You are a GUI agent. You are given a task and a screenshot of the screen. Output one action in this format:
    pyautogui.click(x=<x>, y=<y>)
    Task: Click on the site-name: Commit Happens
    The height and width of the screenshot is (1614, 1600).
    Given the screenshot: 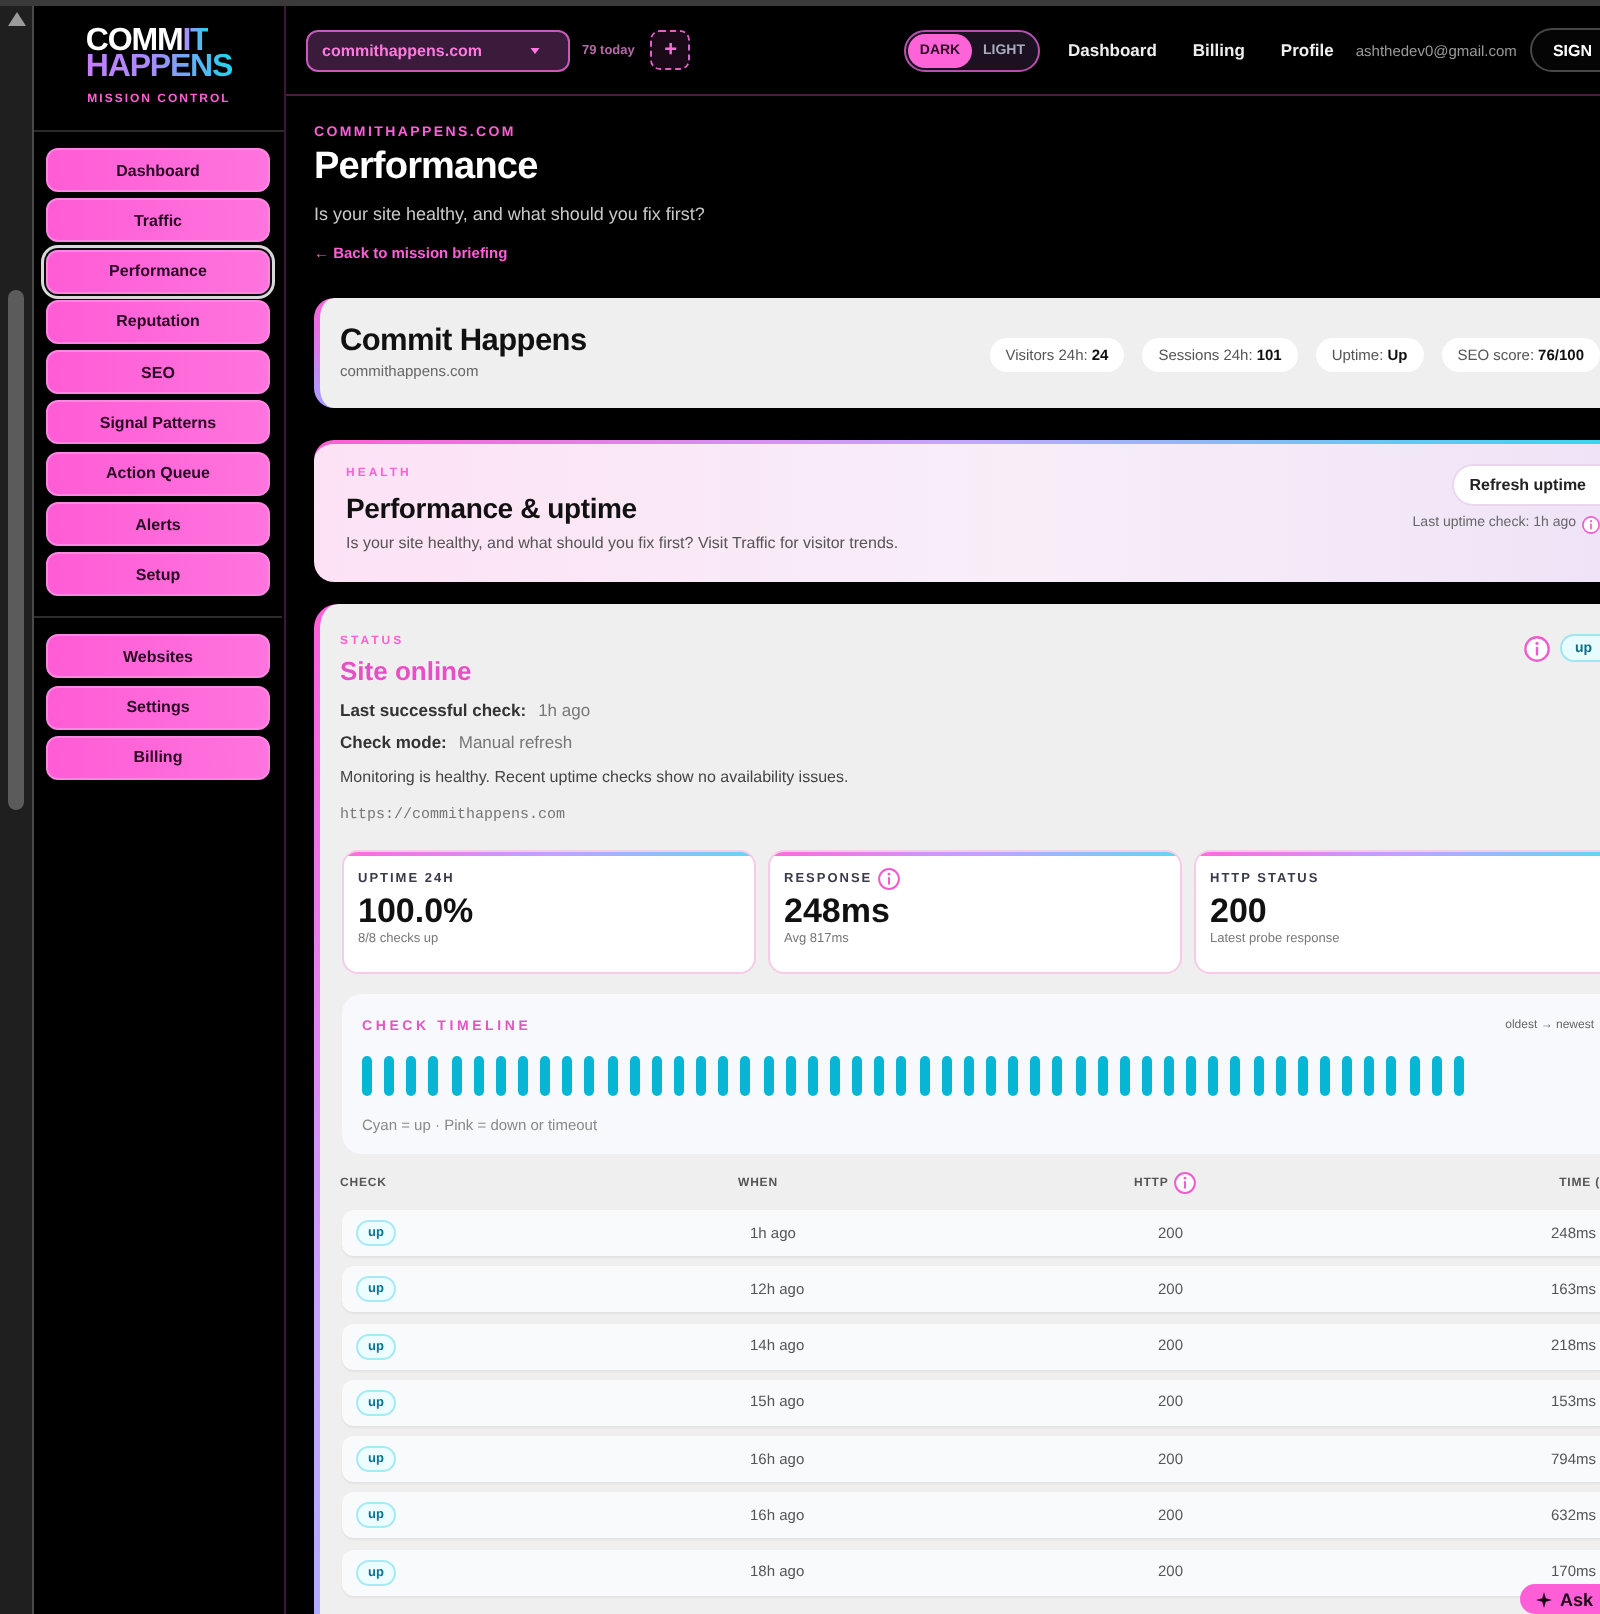 What is the action you would take?
    pyautogui.click(x=463, y=342)
    